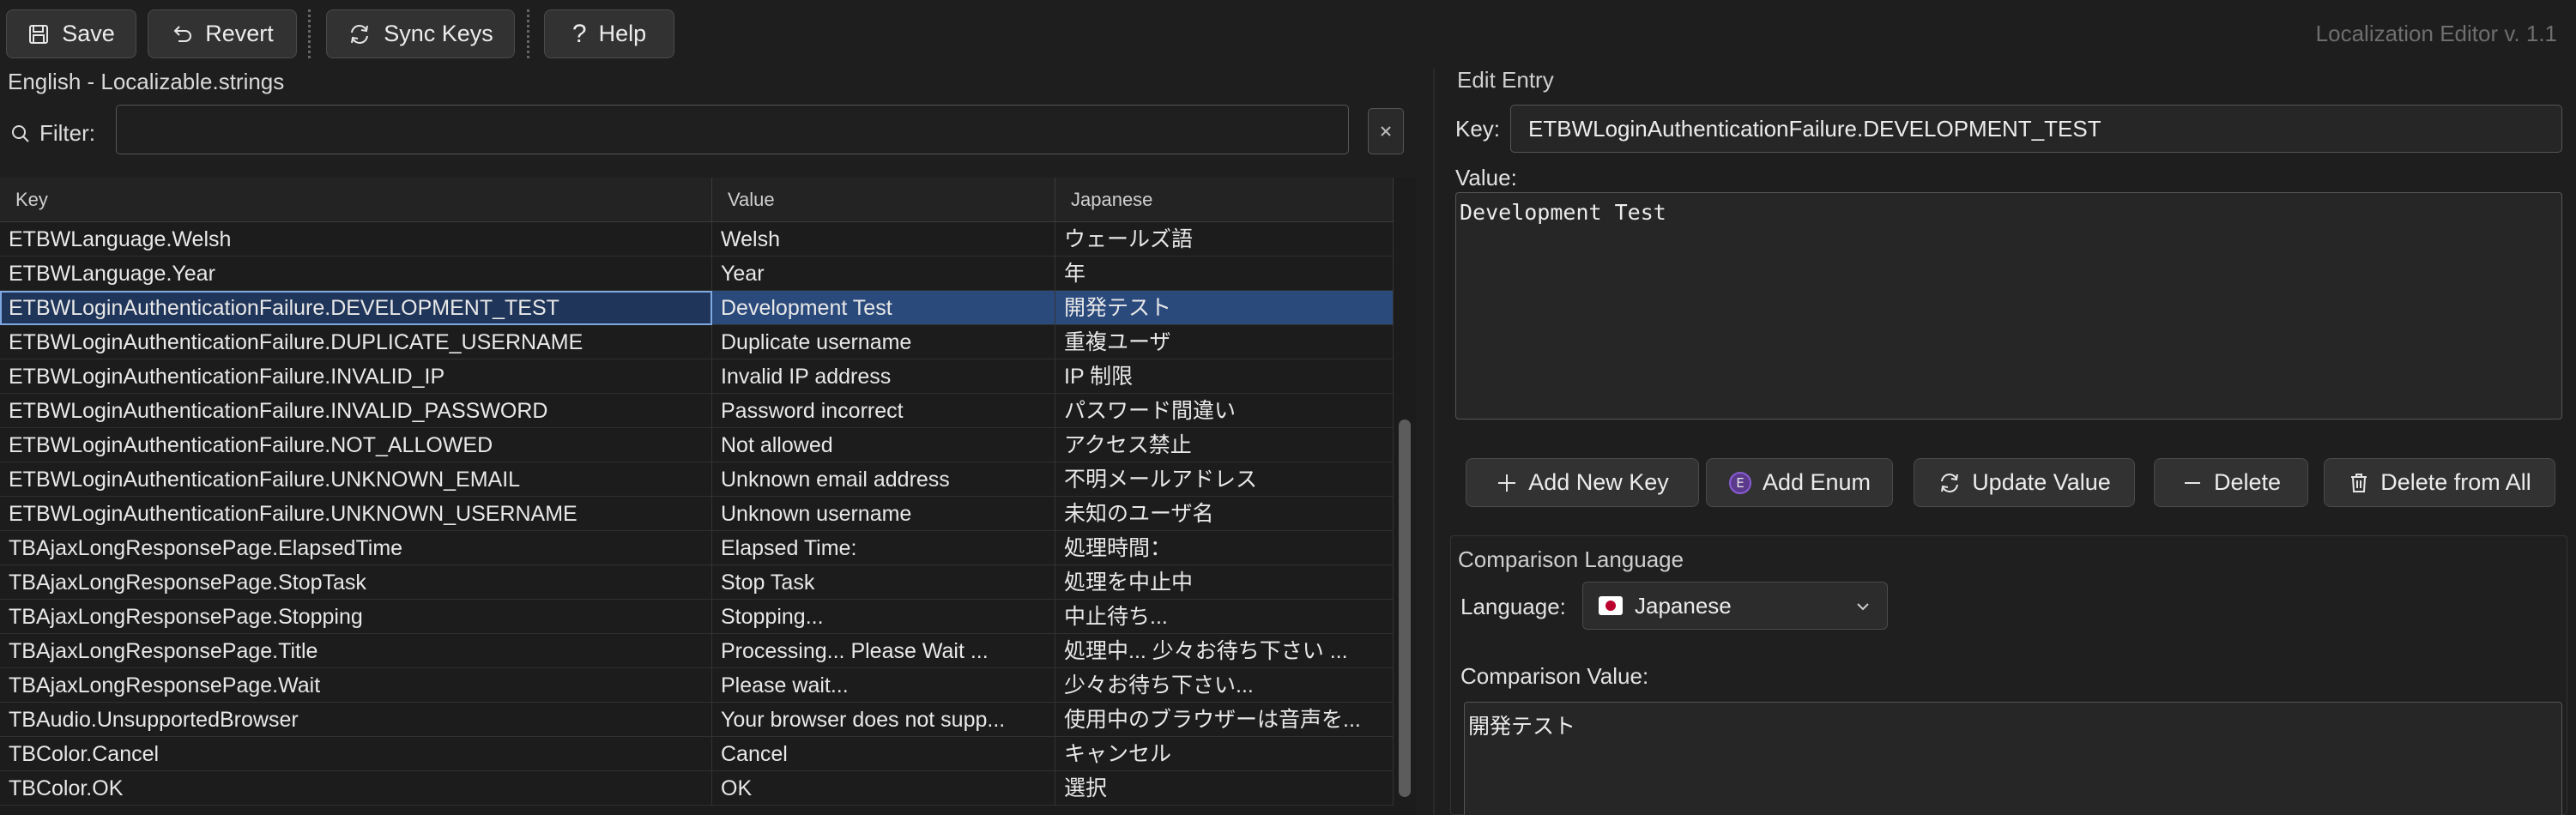 The width and height of the screenshot is (2576, 815). What do you see at coordinates (884, 239) in the screenshot?
I see `value-cell: Welsh` at bounding box center [884, 239].